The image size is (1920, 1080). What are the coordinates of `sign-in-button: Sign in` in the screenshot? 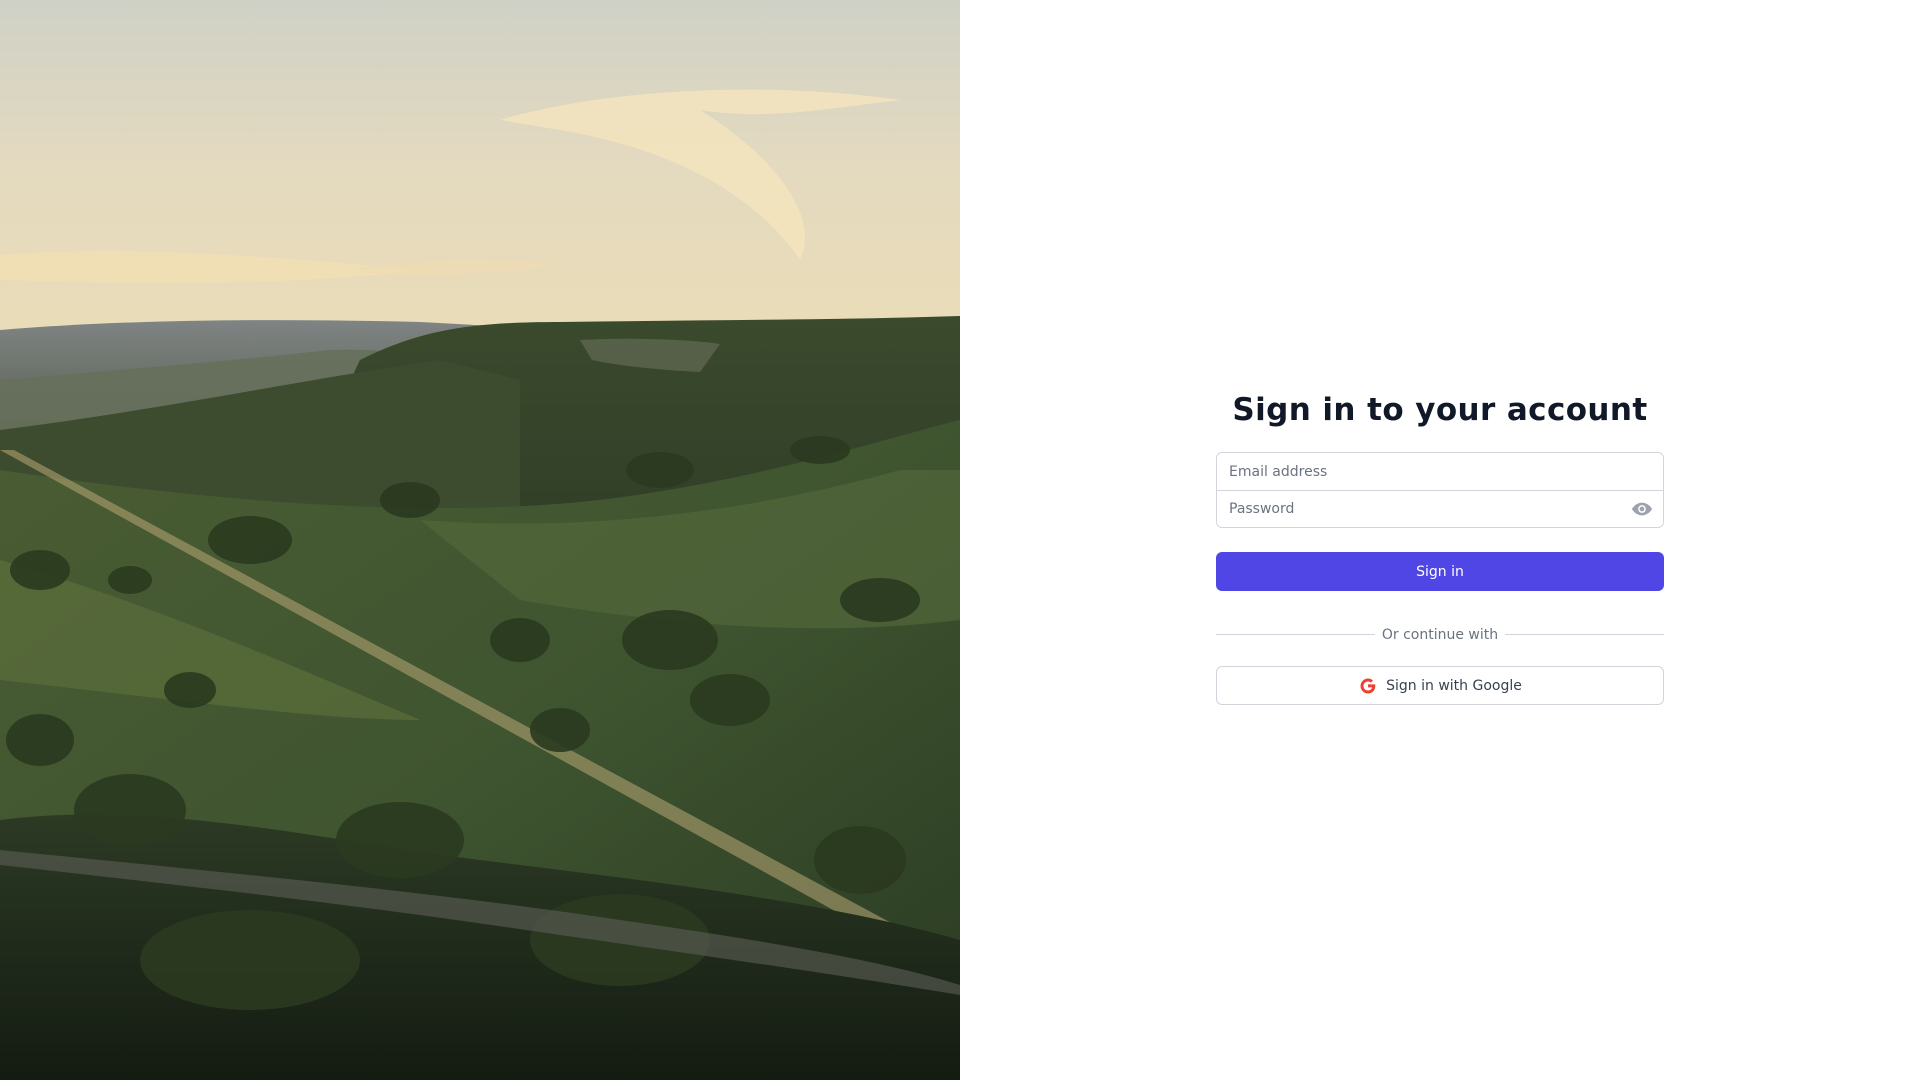 It's located at (1440, 571).